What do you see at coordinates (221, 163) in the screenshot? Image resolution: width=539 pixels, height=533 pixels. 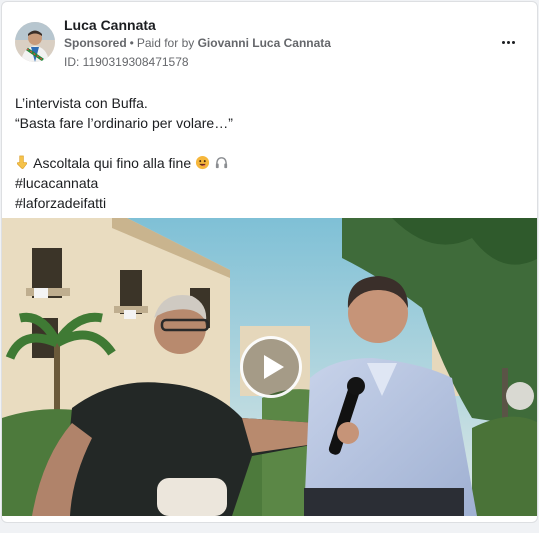 I see `headphones-emoji` at bounding box center [221, 163].